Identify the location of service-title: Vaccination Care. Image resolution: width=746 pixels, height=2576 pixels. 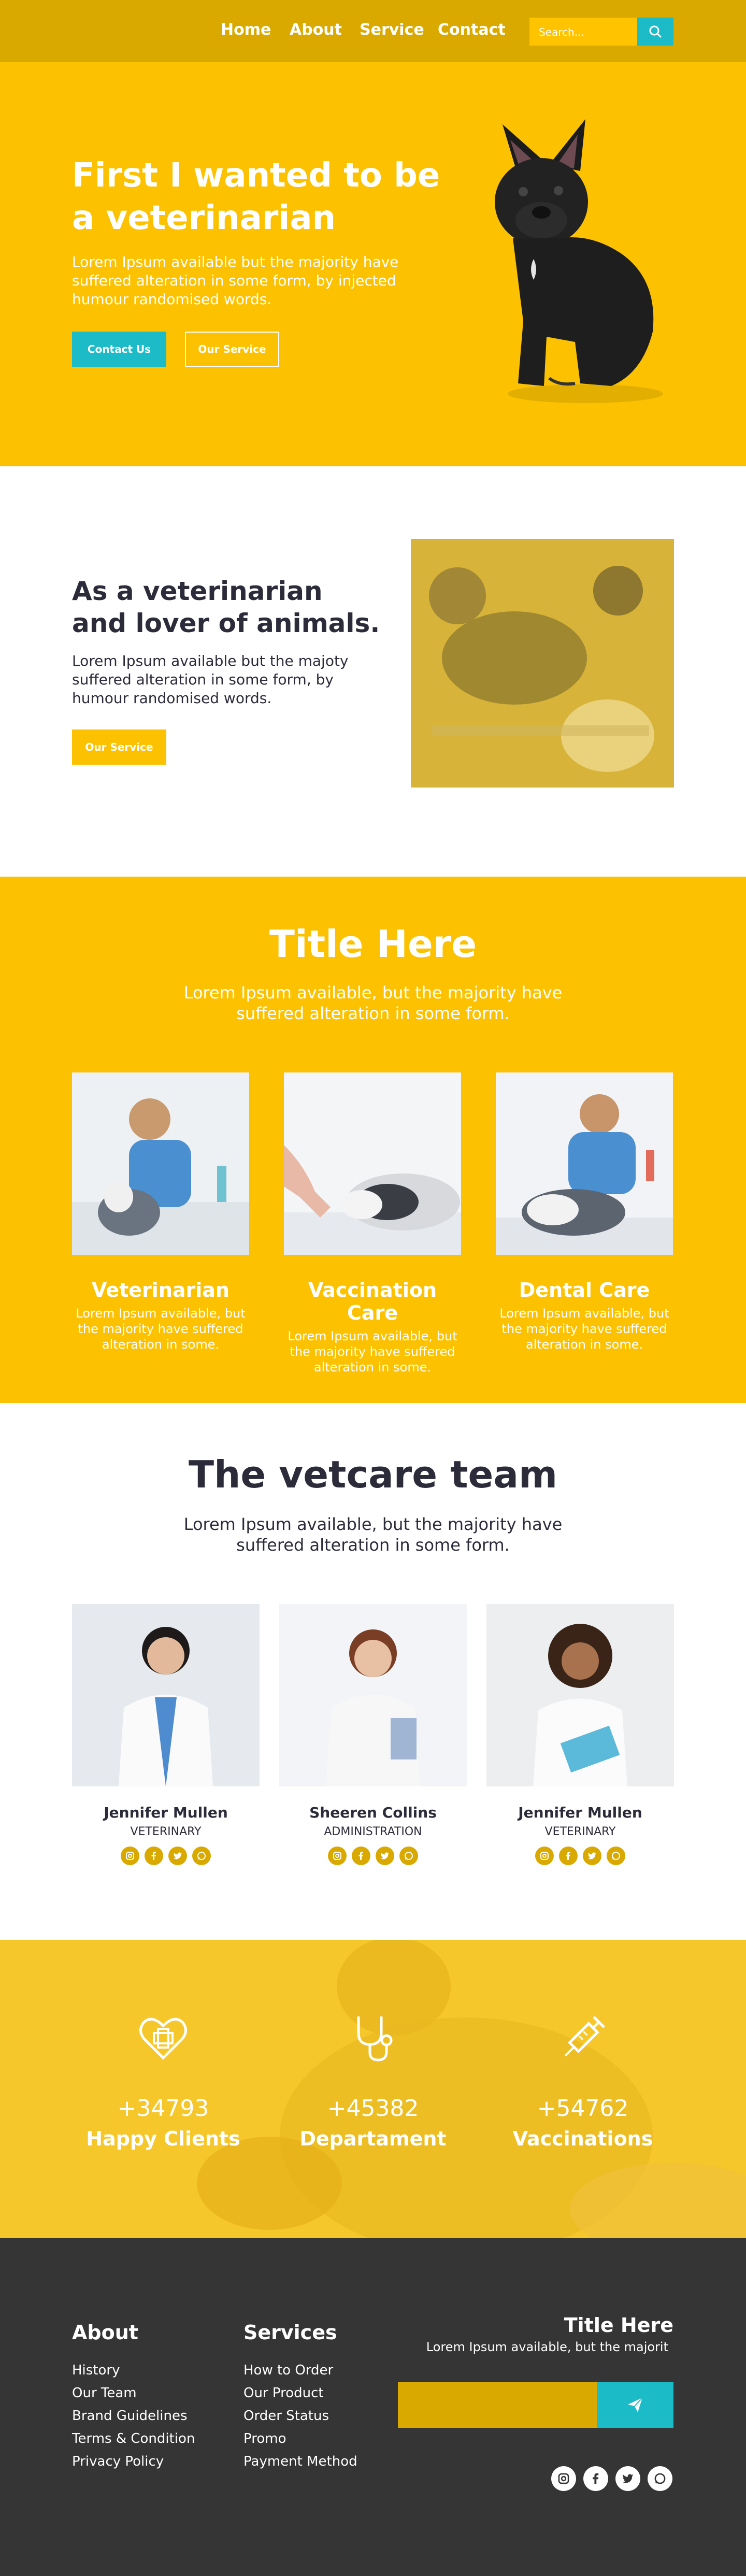
(373, 1302).